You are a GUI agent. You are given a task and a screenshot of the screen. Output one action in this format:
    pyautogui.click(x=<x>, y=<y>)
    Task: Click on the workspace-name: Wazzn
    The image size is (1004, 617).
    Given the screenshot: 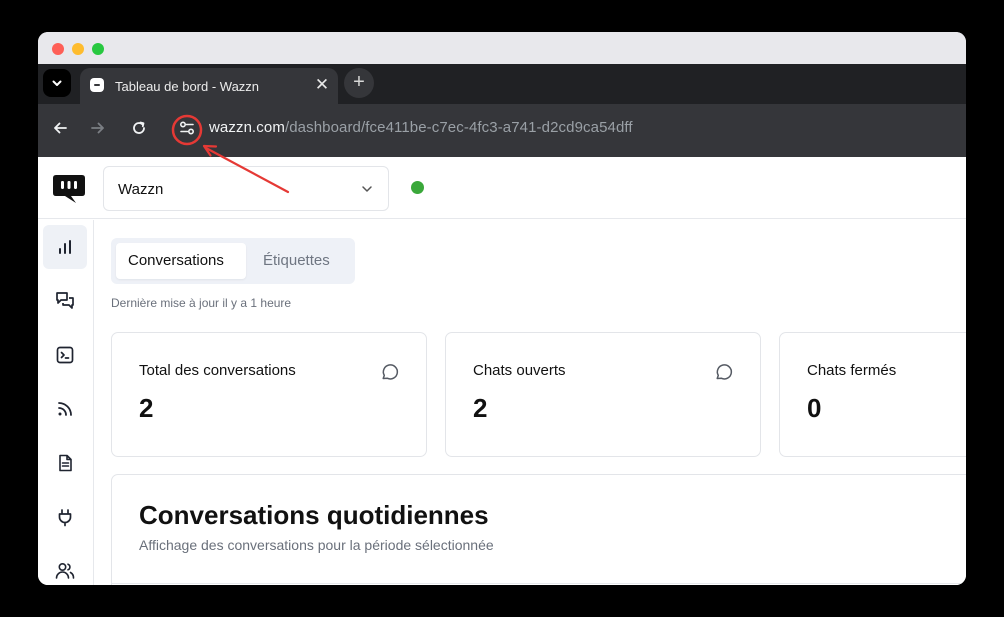 What is the action you would take?
    pyautogui.click(x=141, y=189)
    